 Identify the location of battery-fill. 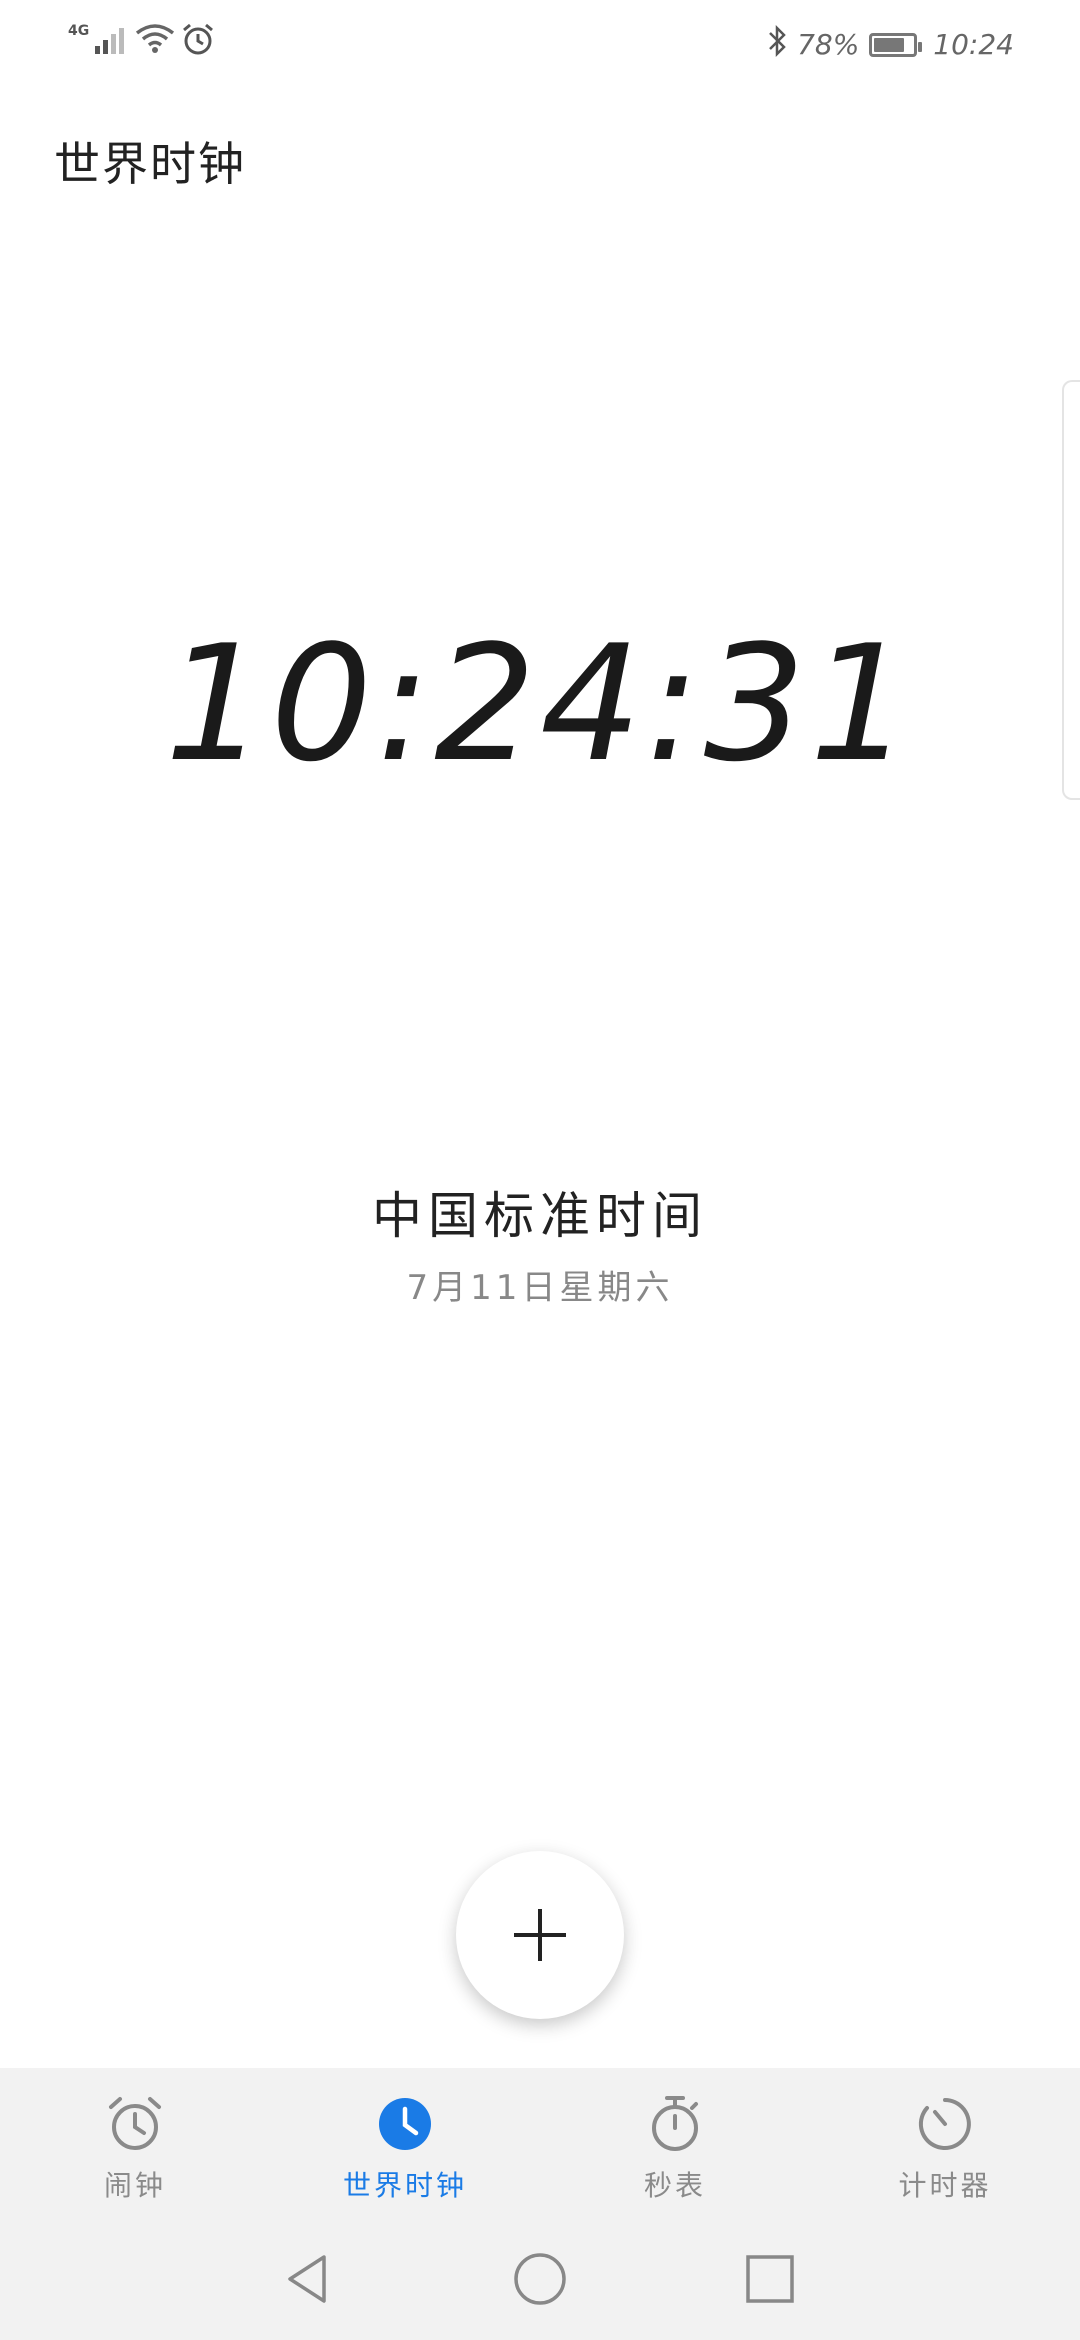
(889, 44).